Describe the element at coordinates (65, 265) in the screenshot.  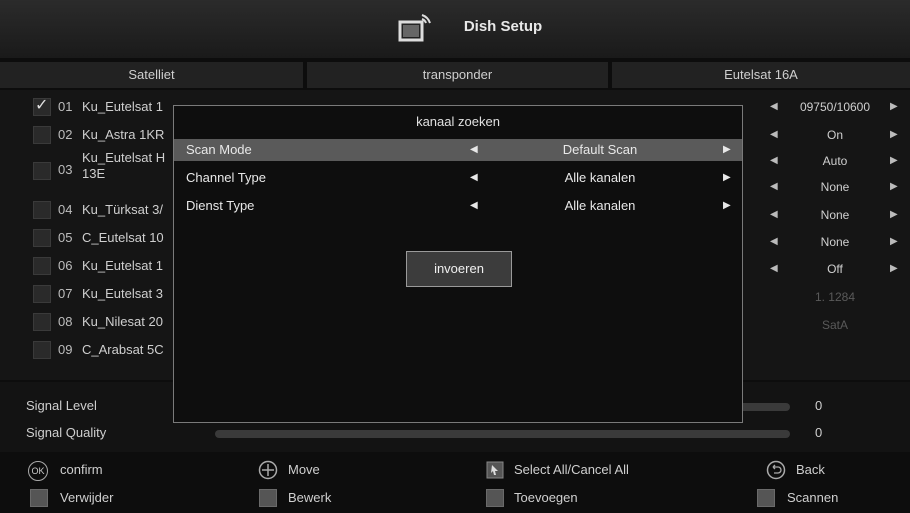
I see `sat-number: 06` at that location.